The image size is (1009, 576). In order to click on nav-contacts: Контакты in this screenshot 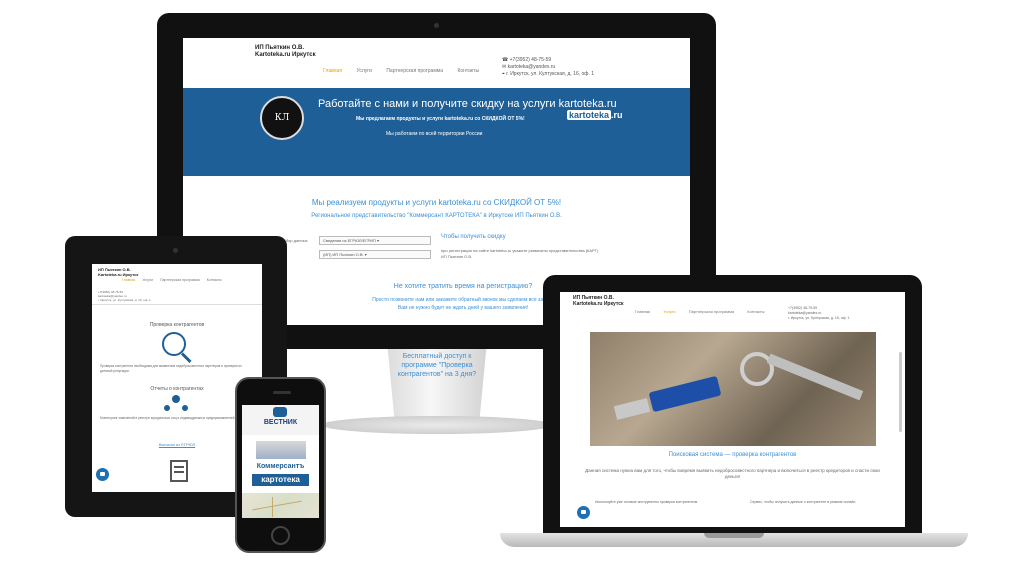, I will do `click(468, 71)`.